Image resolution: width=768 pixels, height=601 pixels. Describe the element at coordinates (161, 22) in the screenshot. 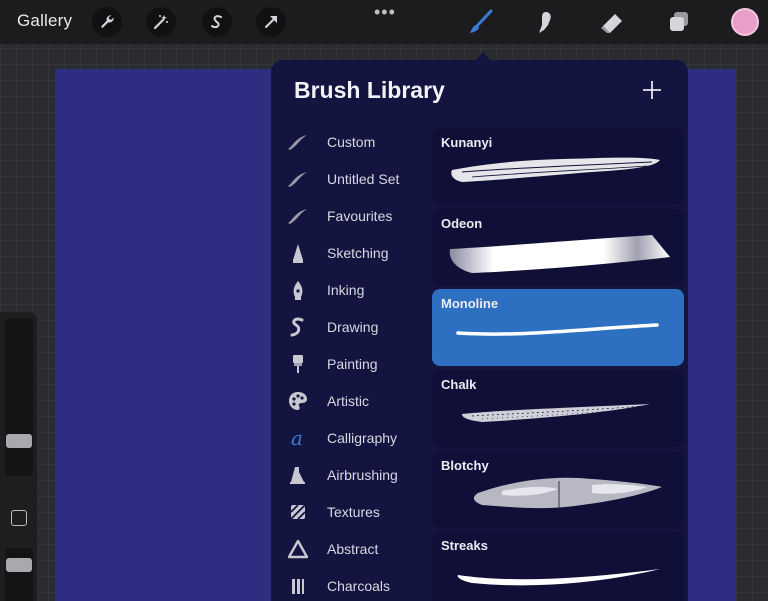

I see `magic-wand-icon` at that location.